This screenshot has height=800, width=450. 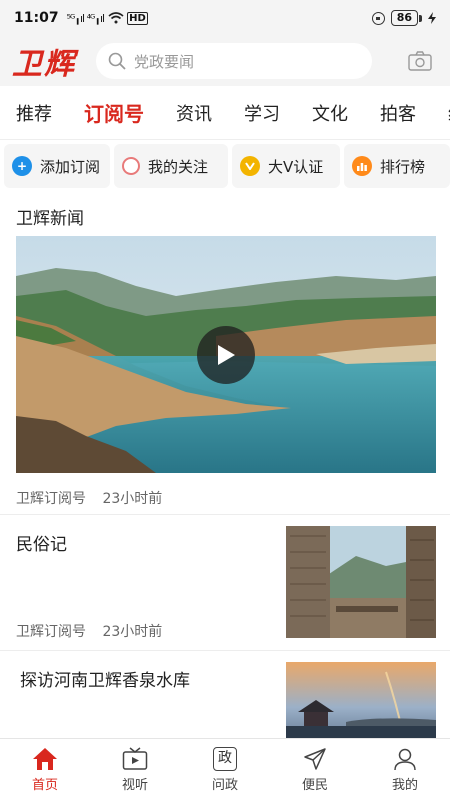 What do you see at coordinates (330, 113) in the screenshot?
I see `tab-culture: 文化` at bounding box center [330, 113].